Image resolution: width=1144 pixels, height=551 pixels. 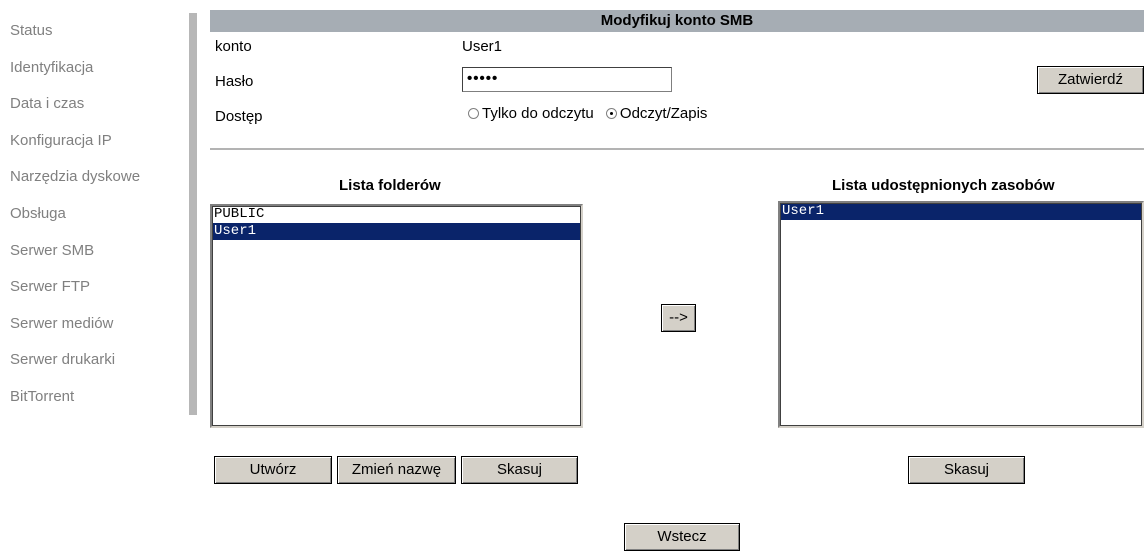 What do you see at coordinates (52, 251) in the screenshot?
I see `sidebar-item-serwer-smb: Serwer SMB` at bounding box center [52, 251].